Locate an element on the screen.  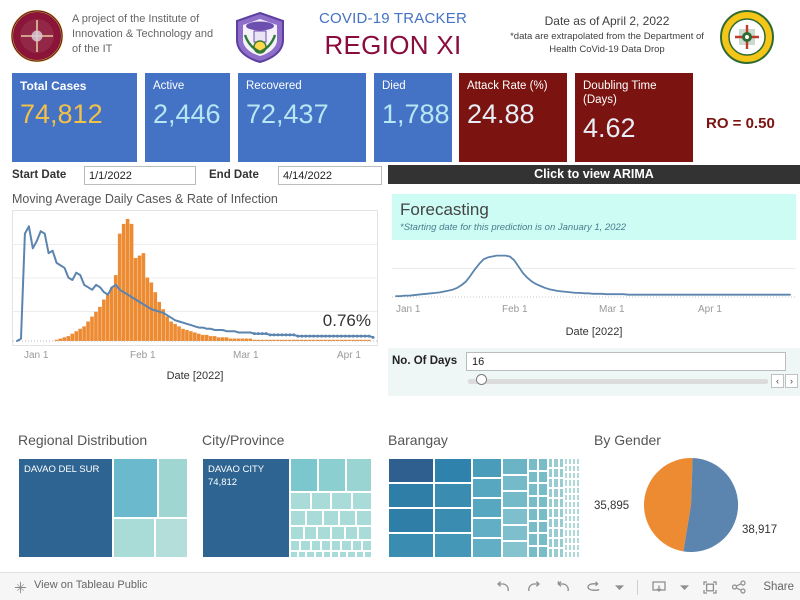
fullscreen-icon is located at coordinates (710, 587).